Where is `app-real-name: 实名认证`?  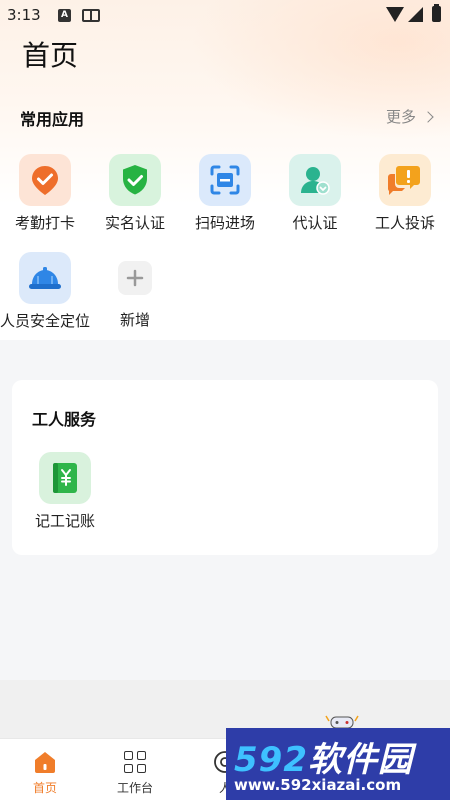 app-real-name: 实名认证 is located at coordinates (135, 193).